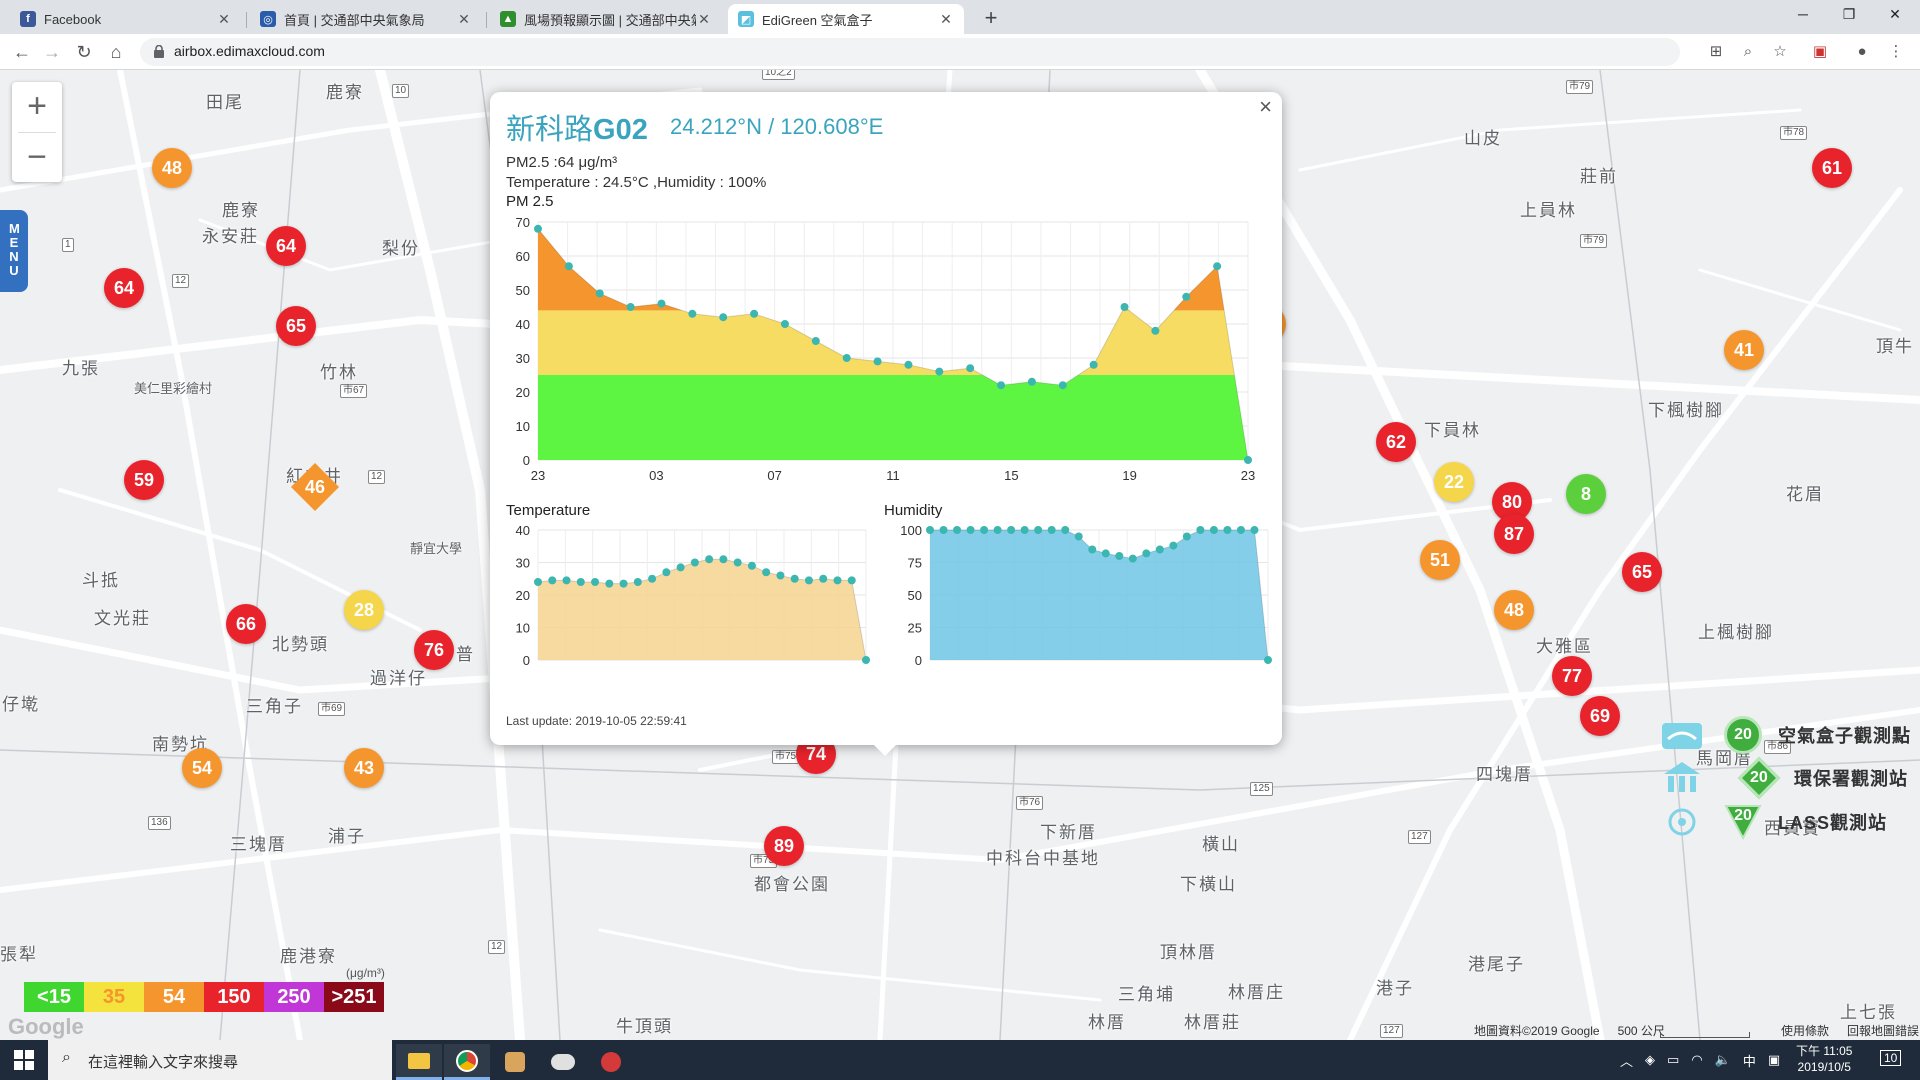 This screenshot has height=1080, width=1920. What do you see at coordinates (24, 1060) in the screenshot?
I see `windows-start-icon` at bounding box center [24, 1060].